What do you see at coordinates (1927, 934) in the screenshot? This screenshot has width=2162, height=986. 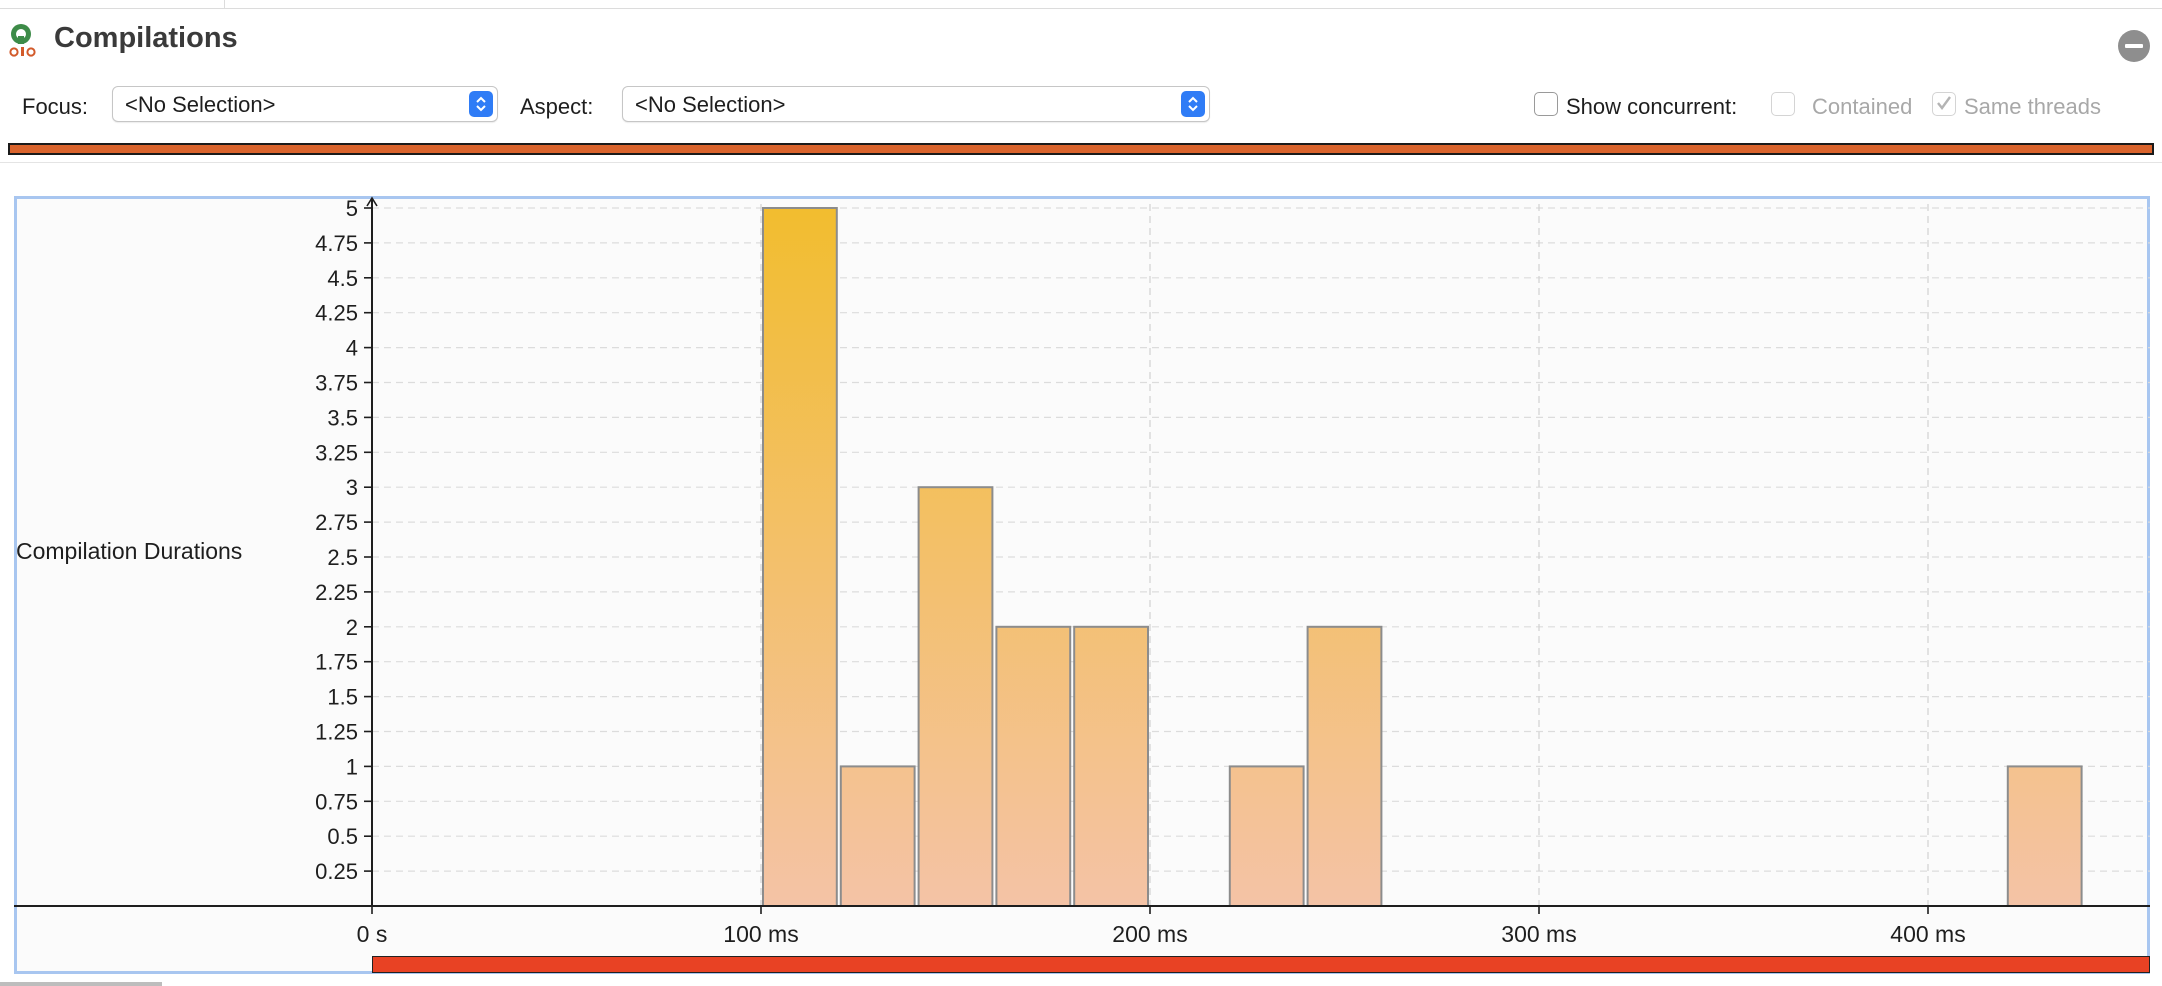 I see `x-tick-label: 400 ms` at bounding box center [1927, 934].